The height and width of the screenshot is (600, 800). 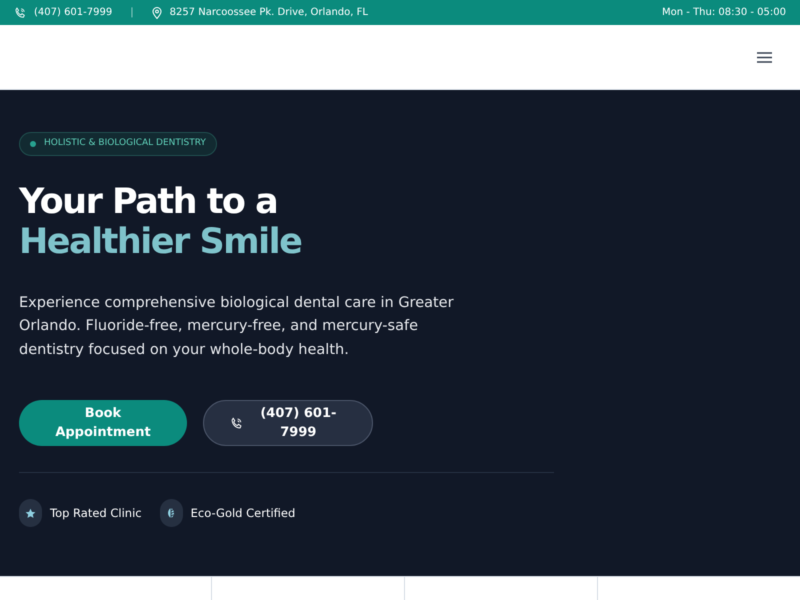 What do you see at coordinates (118, 144) in the screenshot?
I see `category-tag: HOLISTIC & BIOLOGICAL DENTISTRY` at bounding box center [118, 144].